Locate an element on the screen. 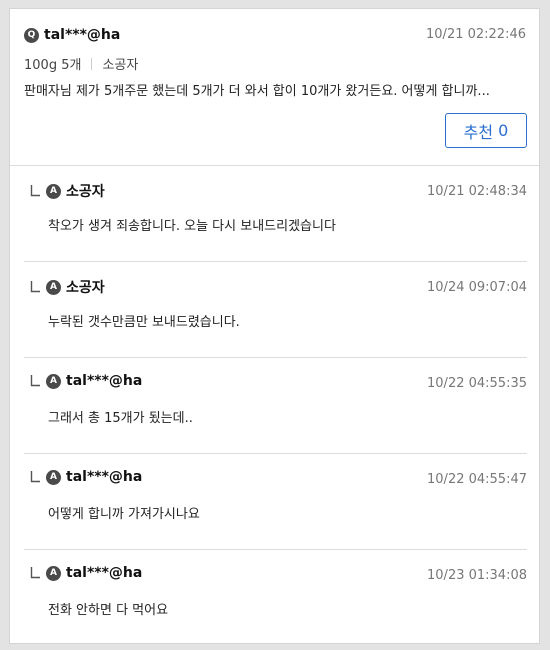  answer-time: 10/23 01:34:08 is located at coordinates (477, 575).